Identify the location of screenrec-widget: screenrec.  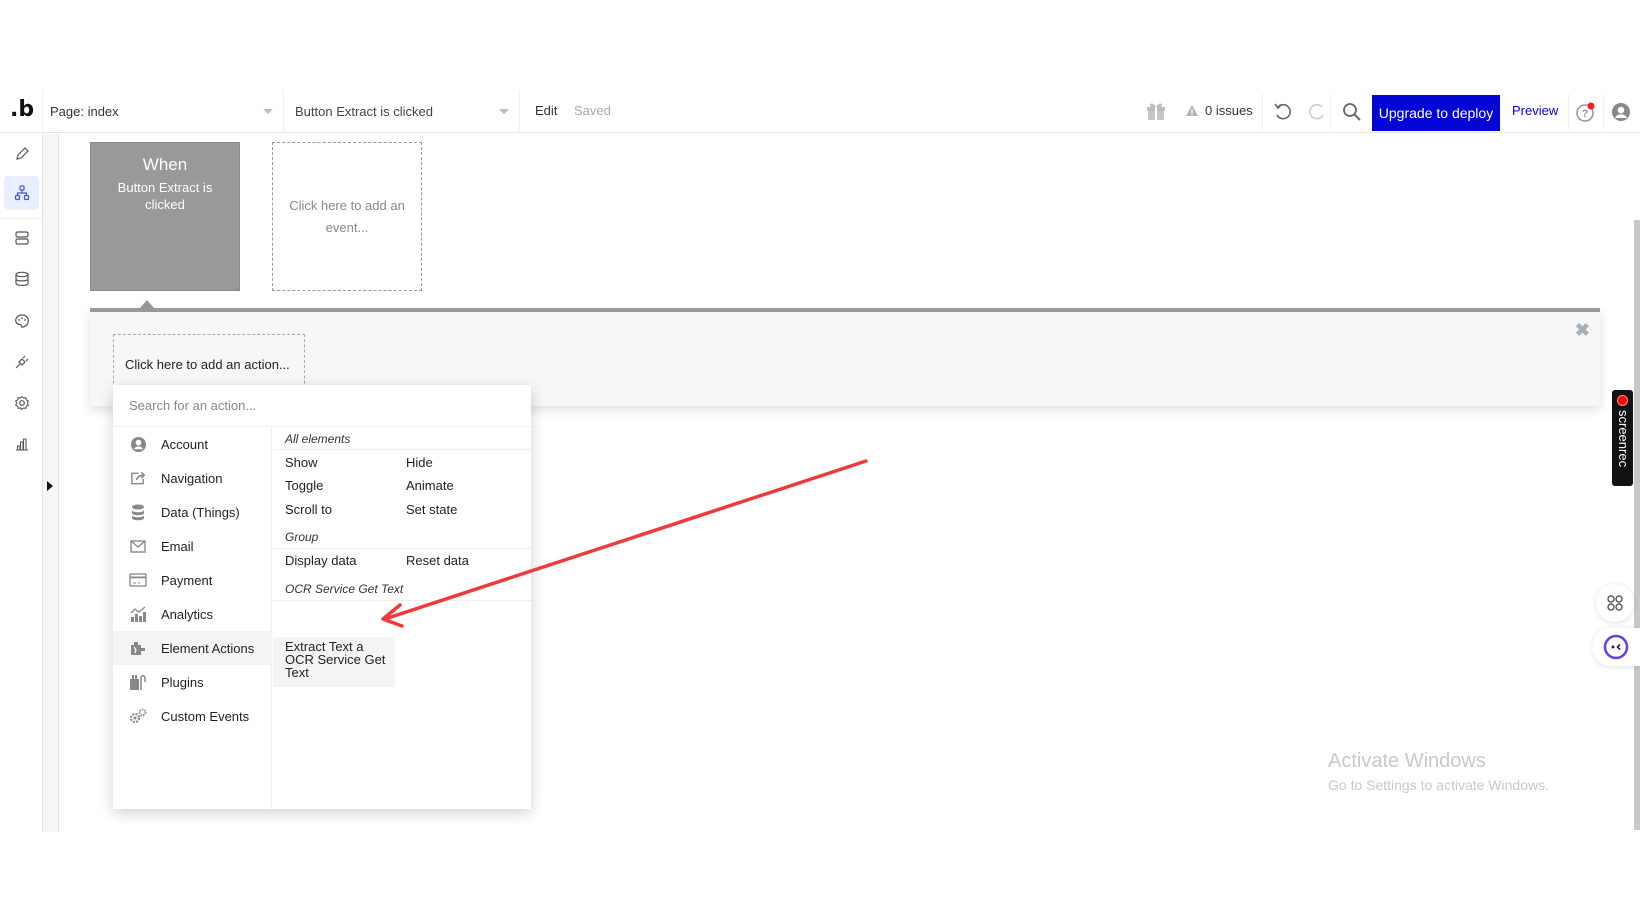
(1622, 438).